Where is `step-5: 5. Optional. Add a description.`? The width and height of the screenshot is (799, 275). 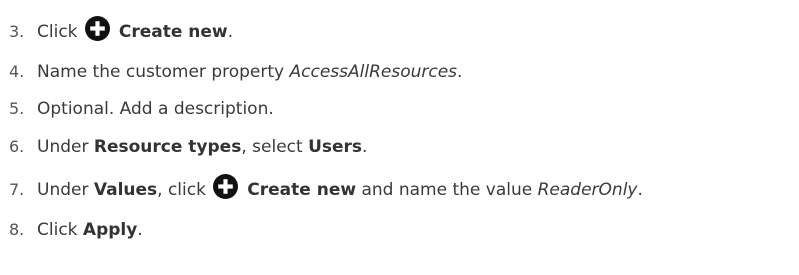
step-5: 5. Optional. Add a description. is located at coordinates (141, 109).